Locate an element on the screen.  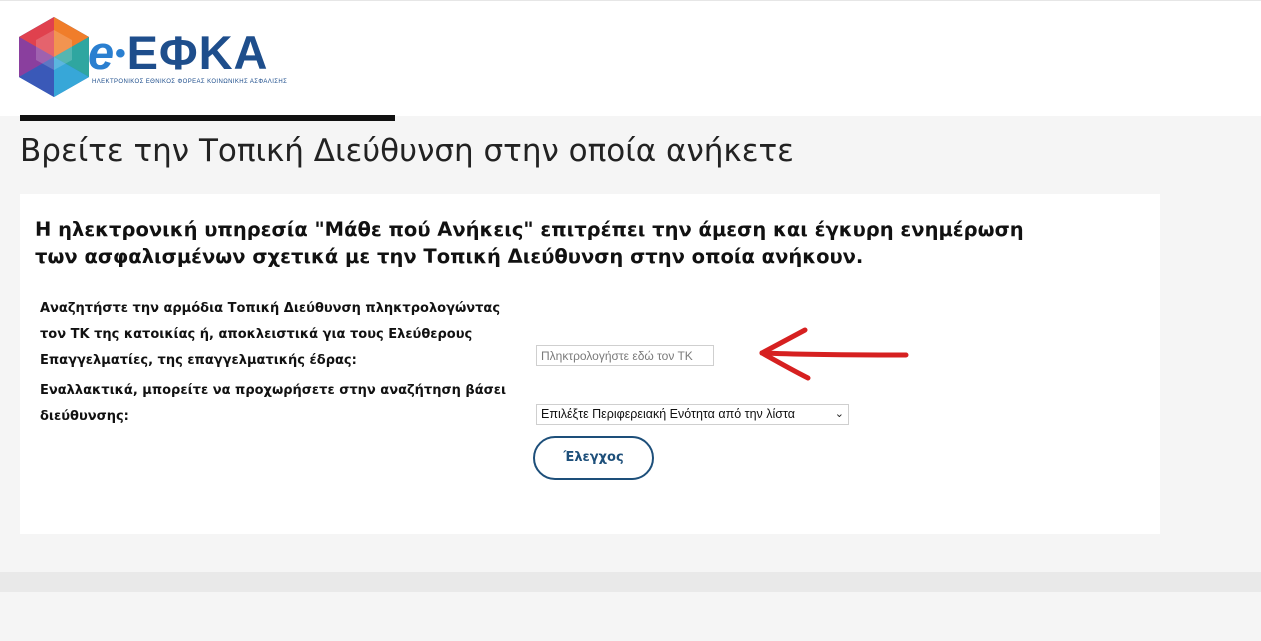
chevron-down-icon: ⌄ is located at coordinates (839, 414).